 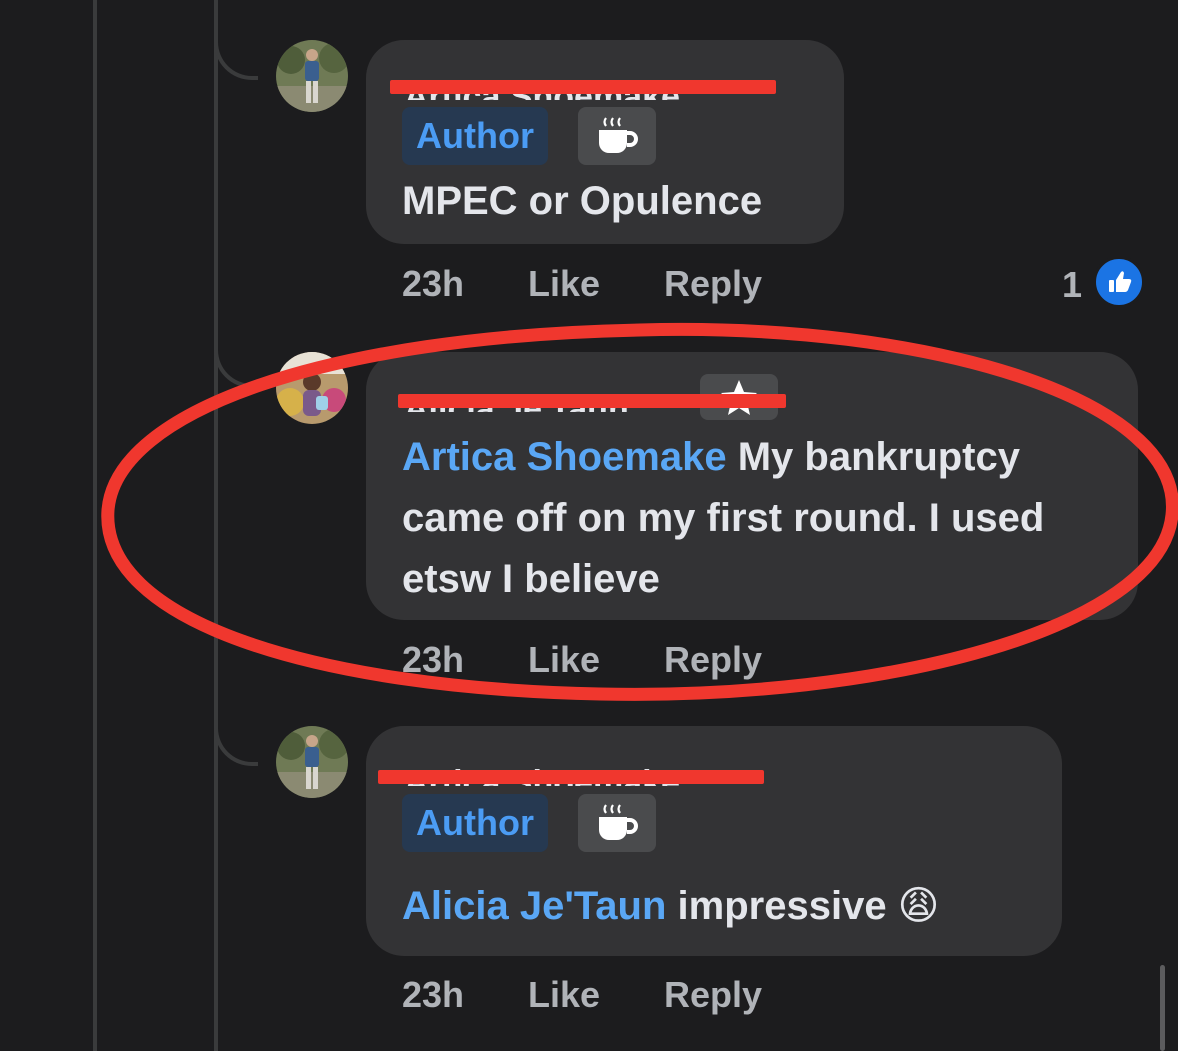 I want to click on comment-text: Alicia Je'Taun impressive 😩, so click(x=670, y=906).